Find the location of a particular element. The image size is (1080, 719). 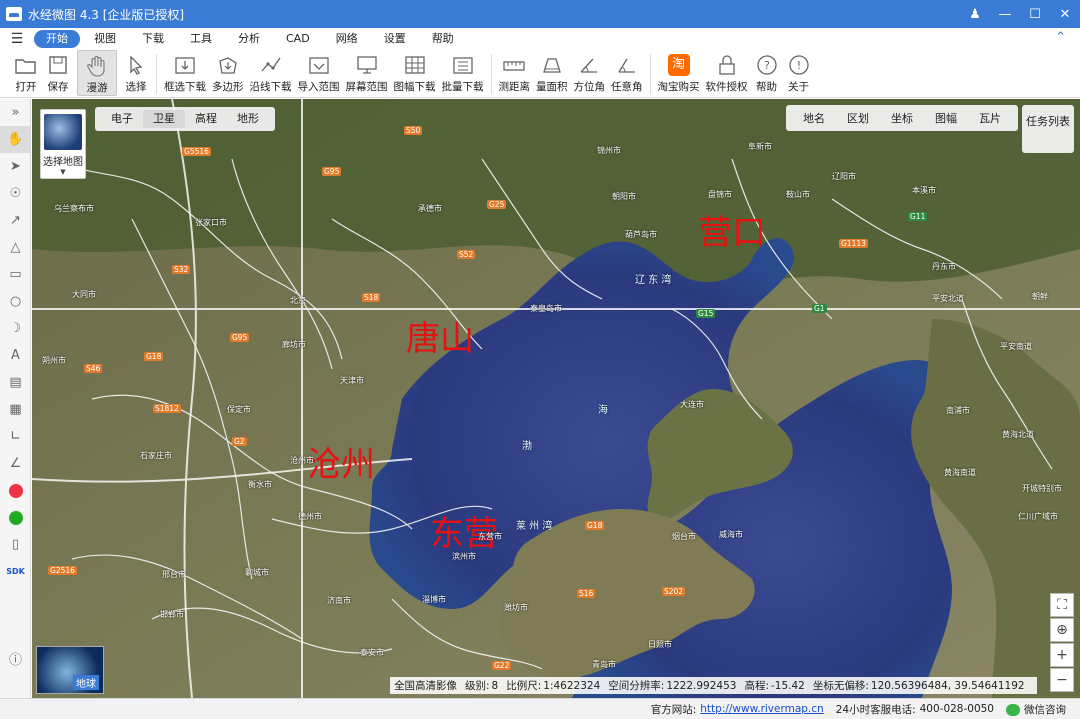

line-download-label: 沿线下载 is located at coordinates (270, 87).